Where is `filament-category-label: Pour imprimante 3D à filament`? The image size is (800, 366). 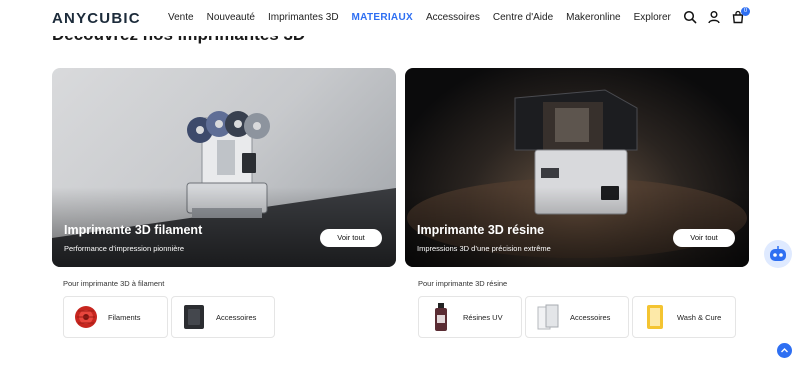 filament-category-label: Pour imprimante 3D à filament is located at coordinates (114, 283).